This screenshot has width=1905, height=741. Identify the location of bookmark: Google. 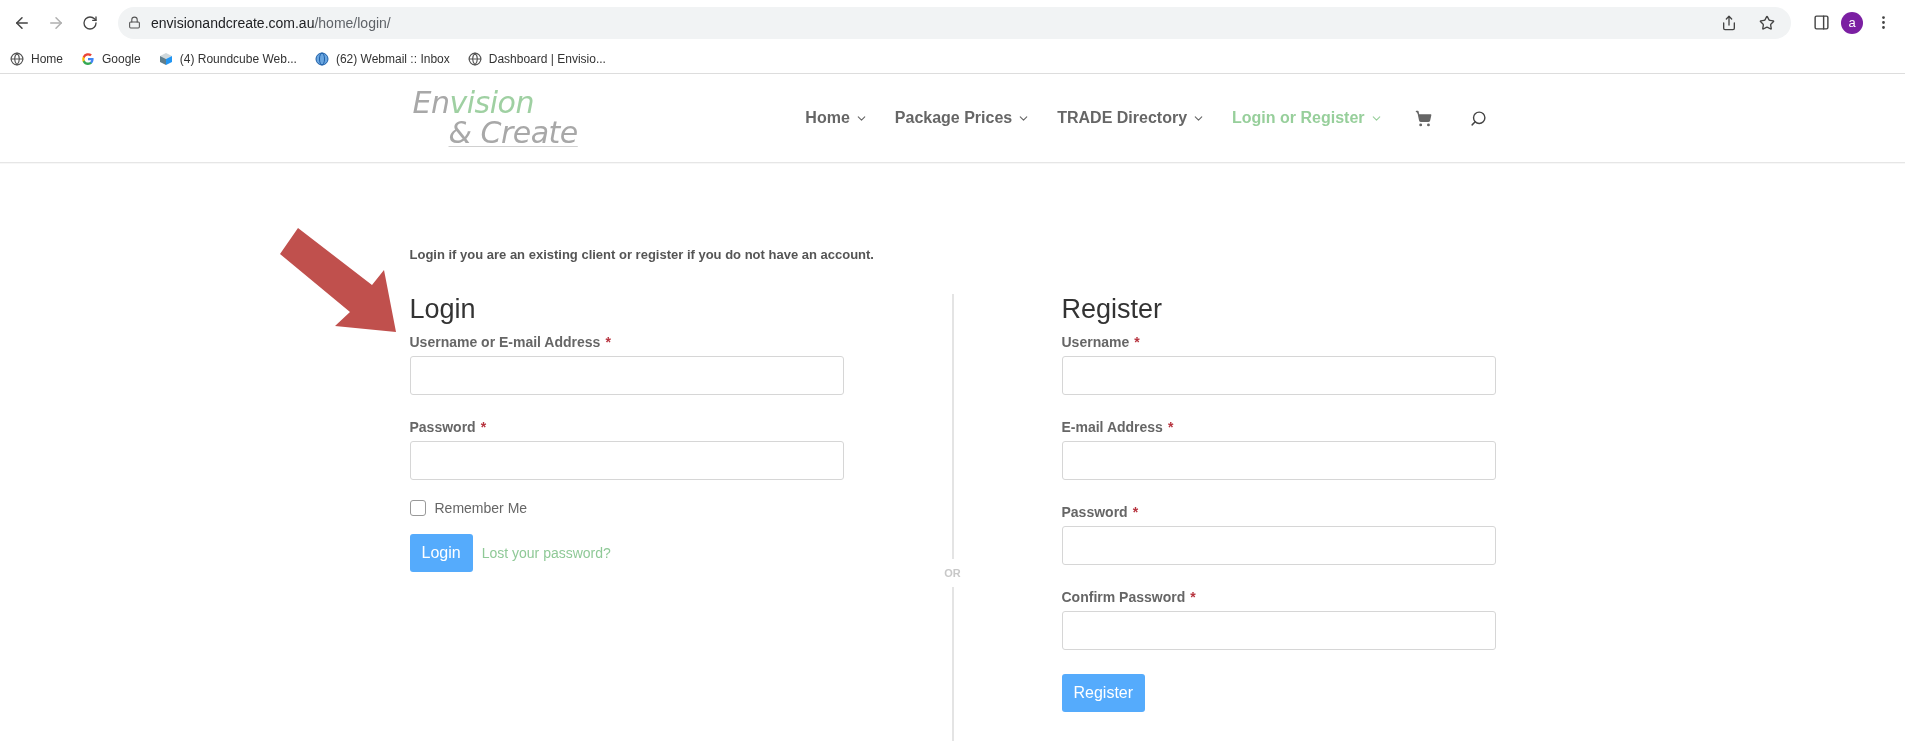
(111, 59).